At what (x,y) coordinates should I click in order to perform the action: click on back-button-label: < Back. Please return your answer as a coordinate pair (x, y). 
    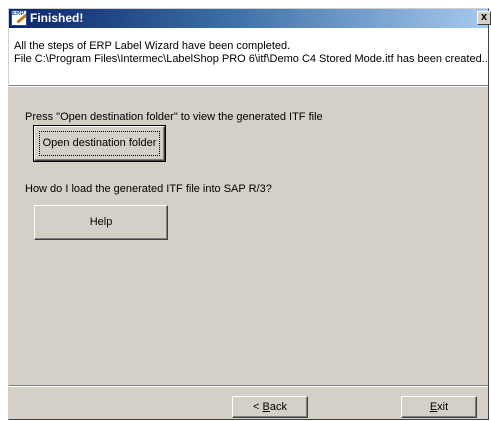
    Looking at the image, I should click on (270, 407).